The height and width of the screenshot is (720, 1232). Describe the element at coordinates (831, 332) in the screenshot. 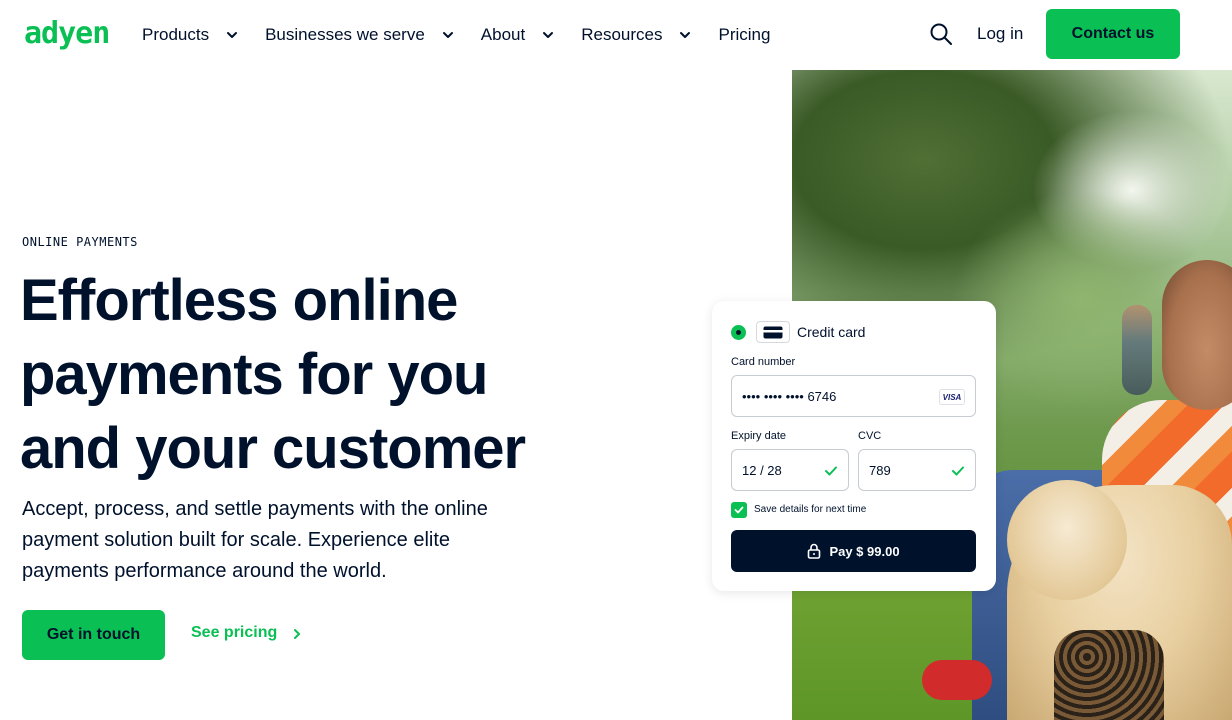

I see `payment-method-label: Credit card` at that location.